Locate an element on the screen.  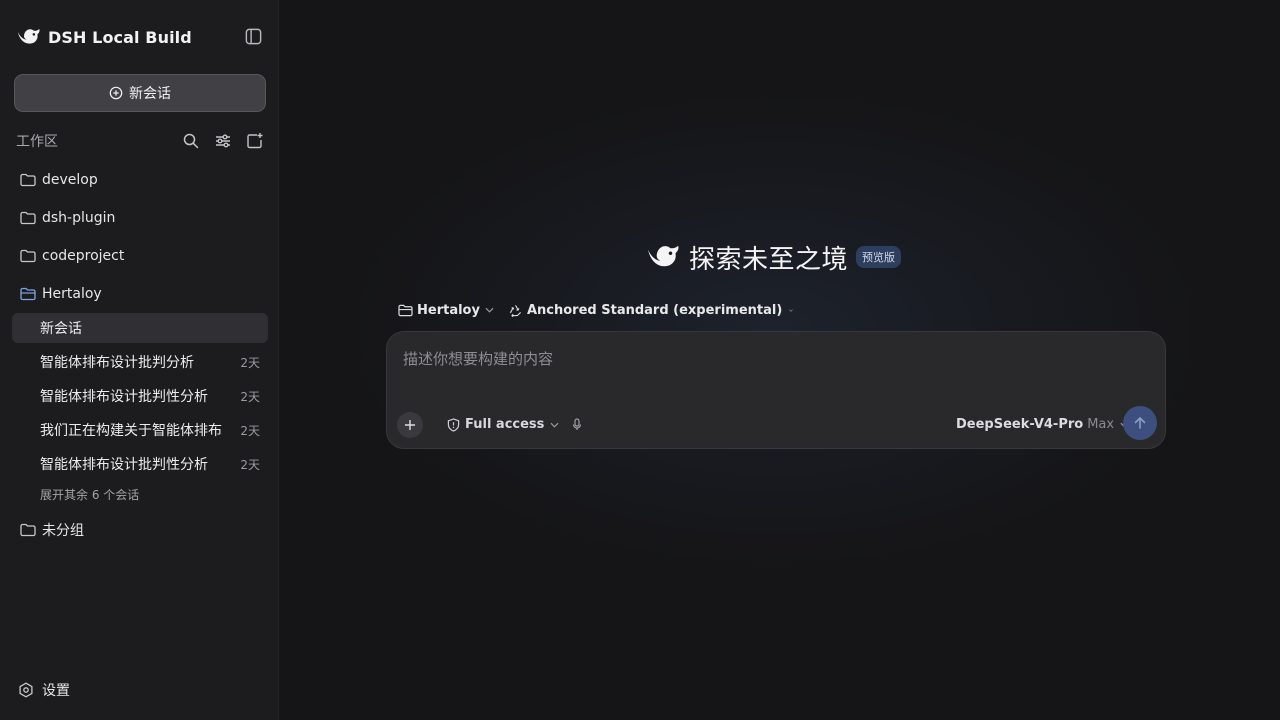
settings-button: 设置 is located at coordinates (44, 690).